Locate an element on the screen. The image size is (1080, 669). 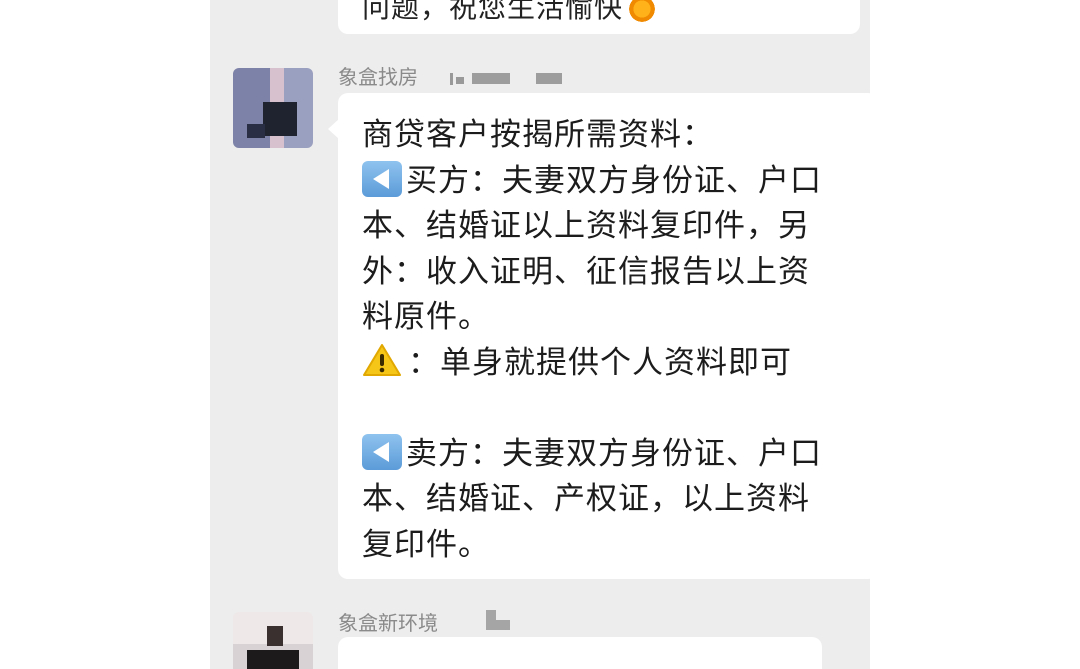
message-bubble is located at coordinates (580, 653).